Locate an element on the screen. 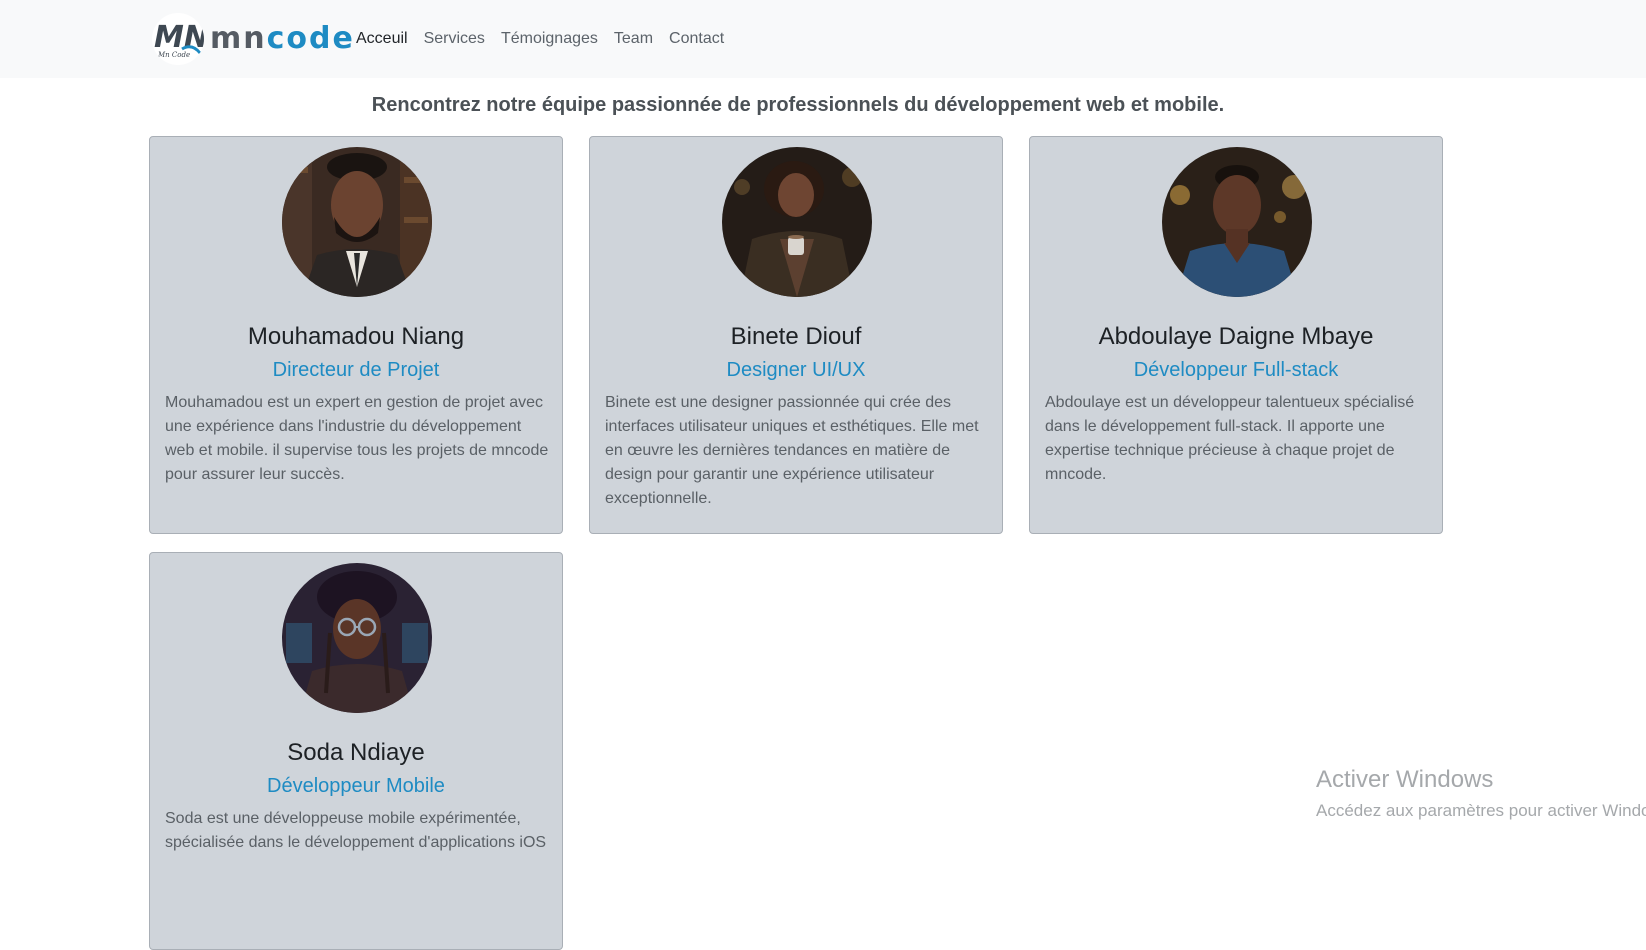  nav-item-acceuil: Acceuil is located at coordinates (382, 39).